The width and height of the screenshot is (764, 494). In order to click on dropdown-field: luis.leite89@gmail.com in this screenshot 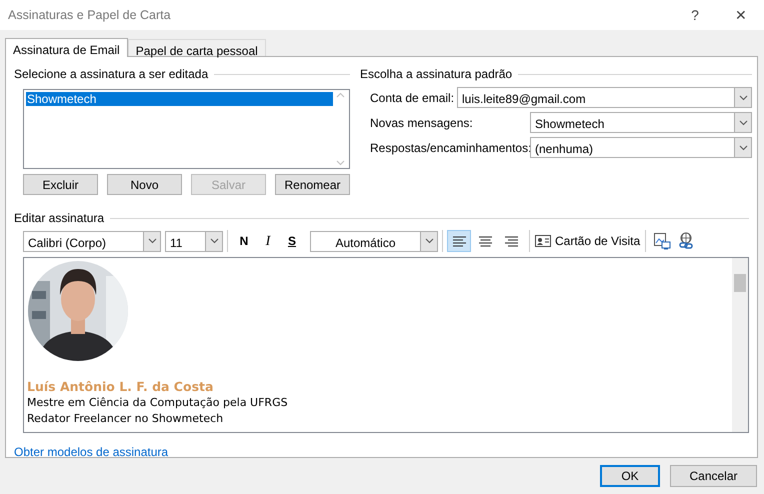, I will do `click(604, 97)`.